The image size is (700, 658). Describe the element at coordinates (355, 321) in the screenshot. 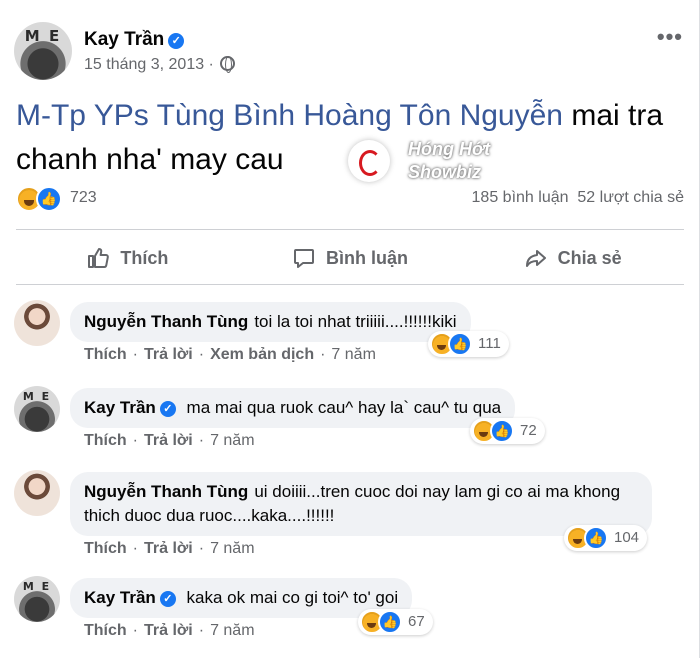

I see `comment-text: toi la toi nhat triiiii....!!!!!!kiki` at that location.